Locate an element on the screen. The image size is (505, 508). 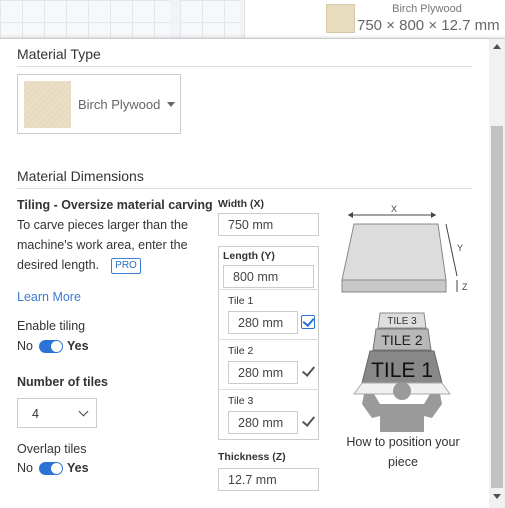
tile-3-input: 280 mm is located at coordinates (263, 422).